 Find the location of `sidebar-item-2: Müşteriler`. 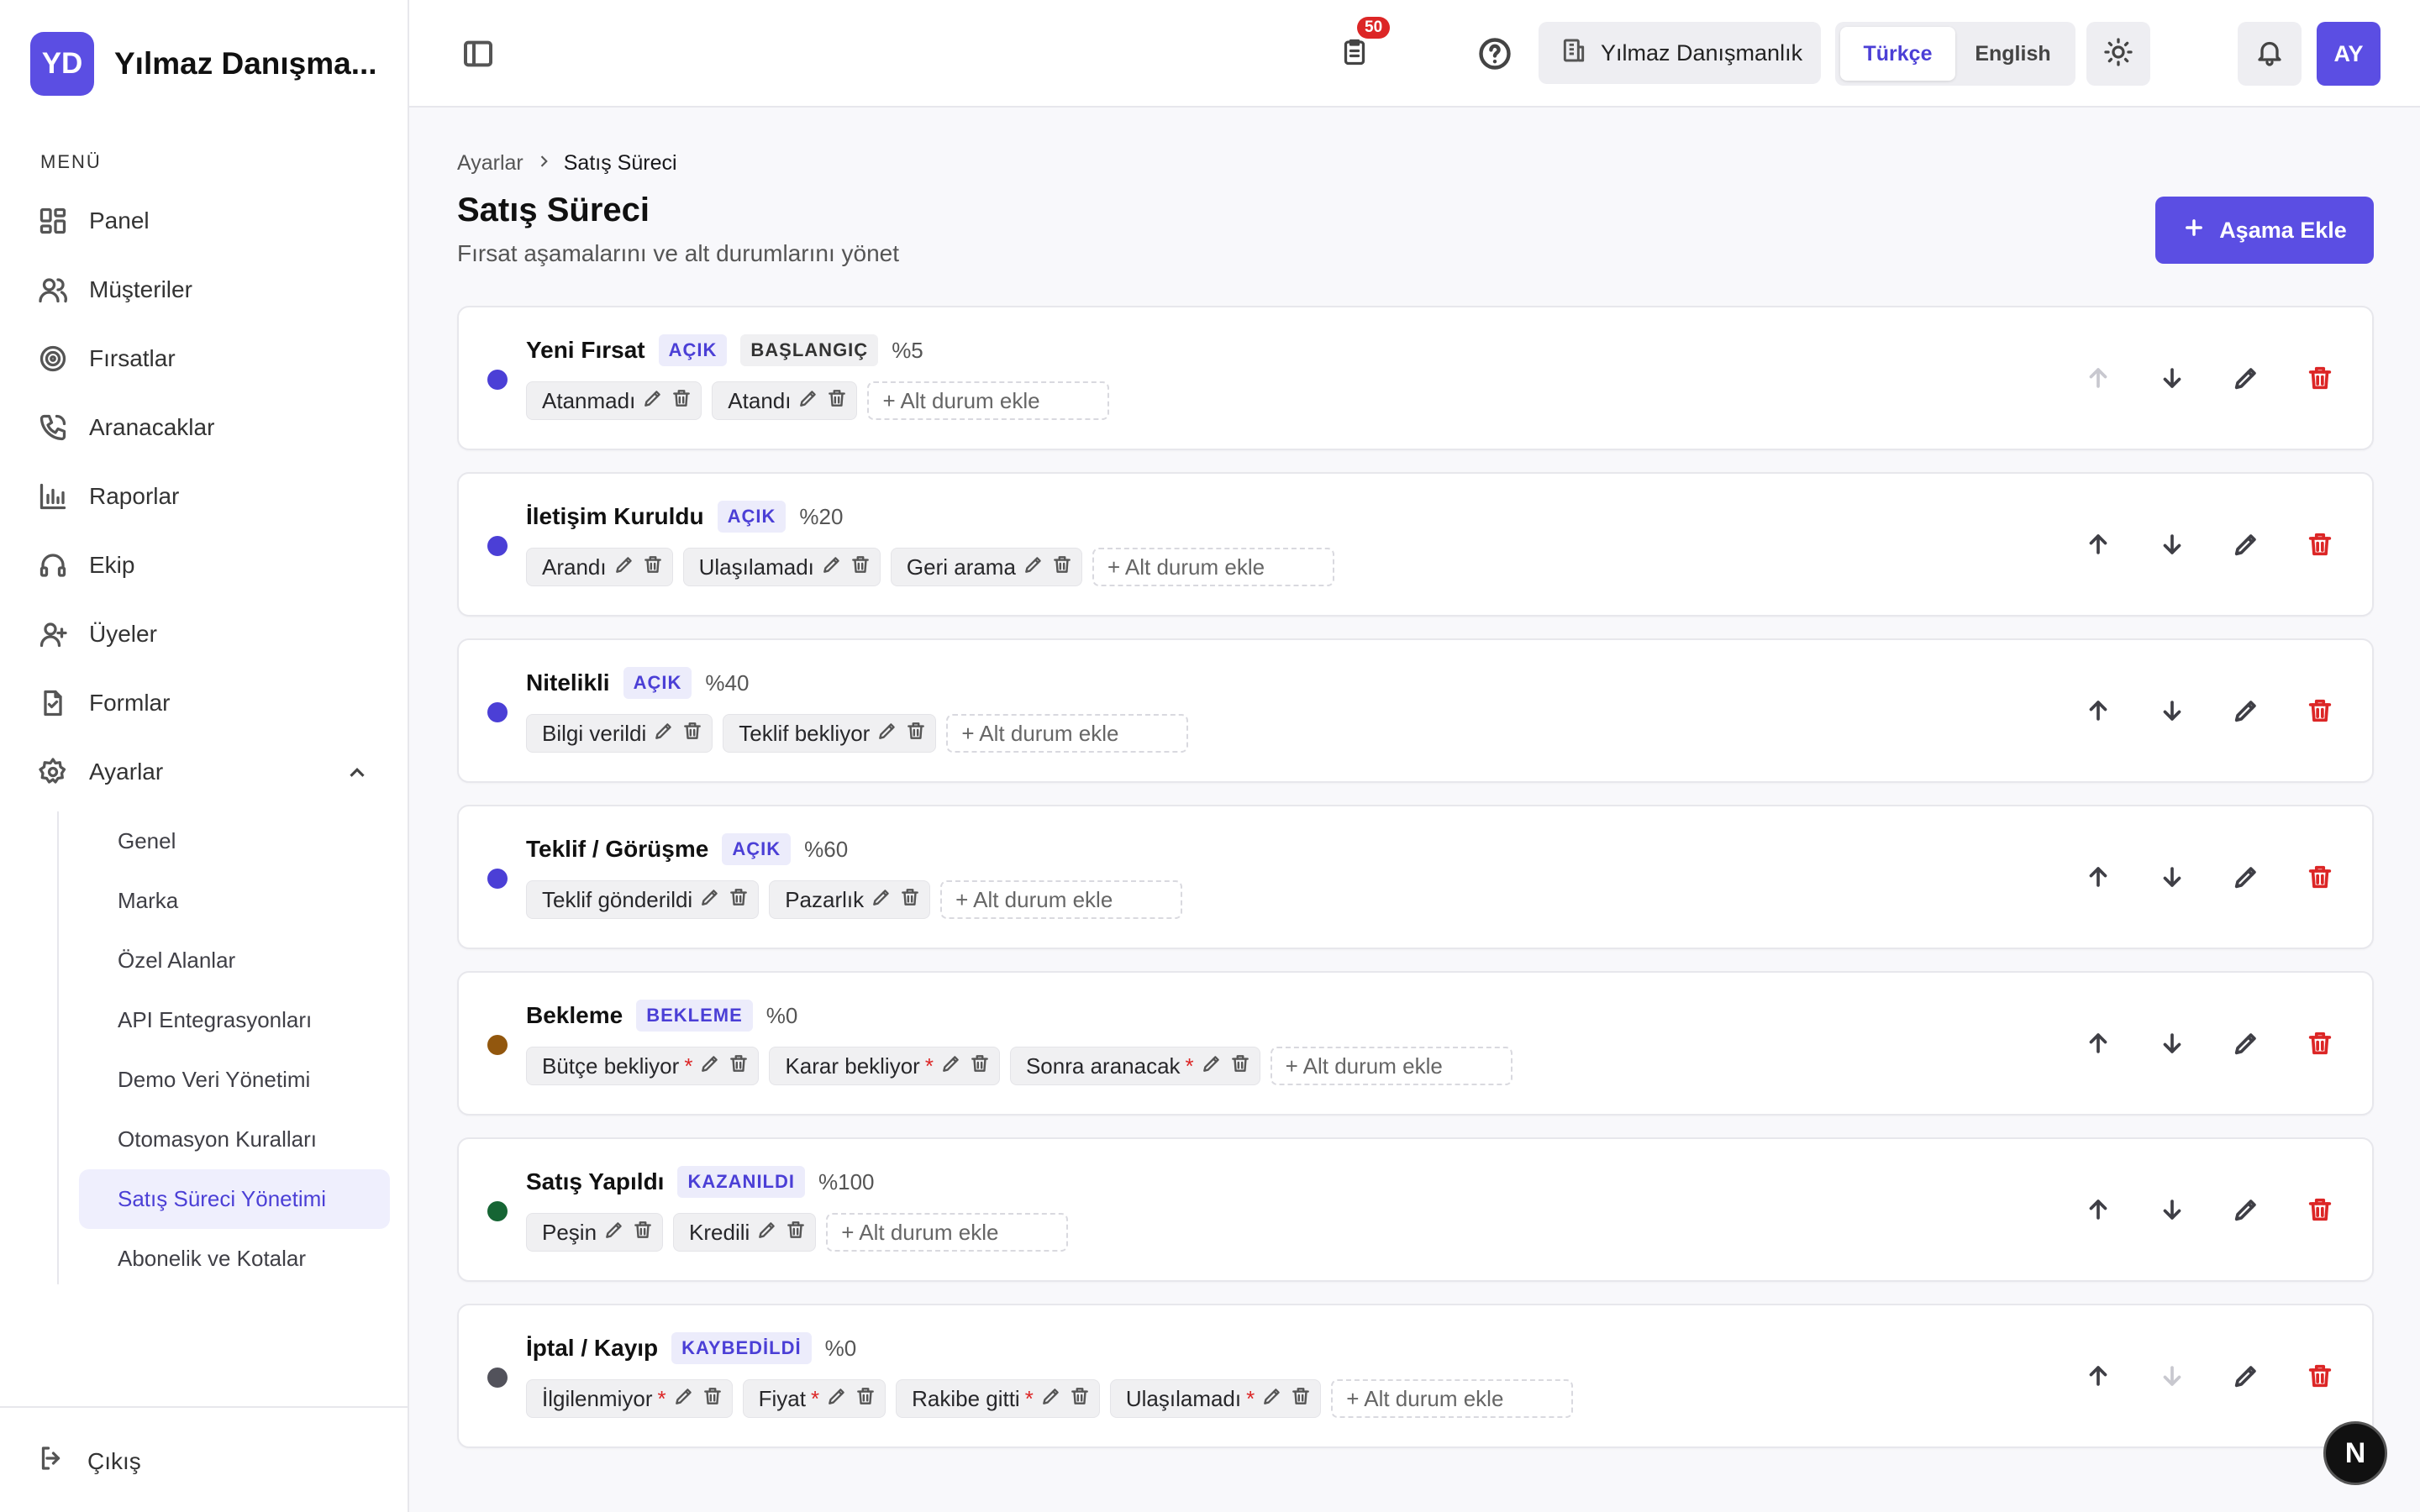

sidebar-item-2: Müşteriler is located at coordinates (209, 289).